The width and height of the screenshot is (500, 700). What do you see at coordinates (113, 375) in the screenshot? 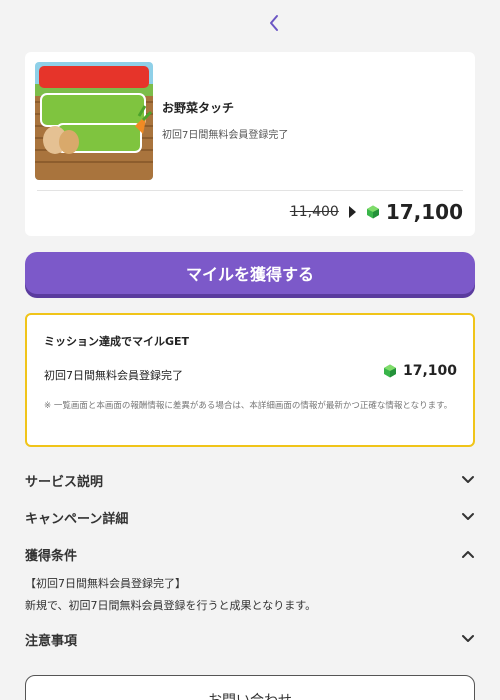
I see `mission-condition: 初回7日間無料会員登録完了` at bounding box center [113, 375].